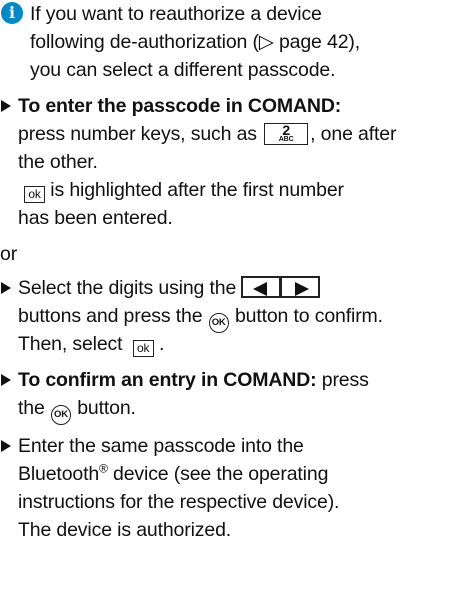 The height and width of the screenshot is (595, 462). I want to click on step3-line-2: the OK button., so click(77, 409).